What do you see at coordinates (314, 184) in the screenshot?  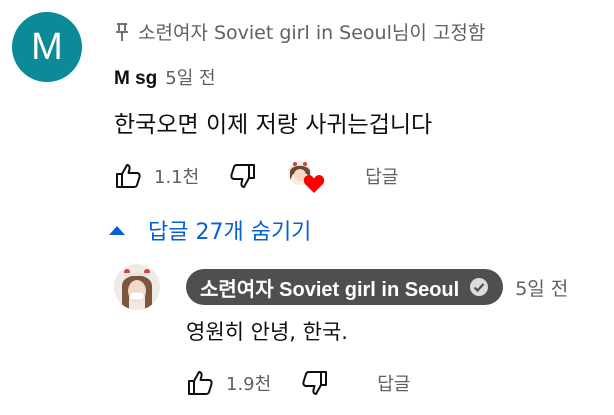 I see `heart-icon` at bounding box center [314, 184].